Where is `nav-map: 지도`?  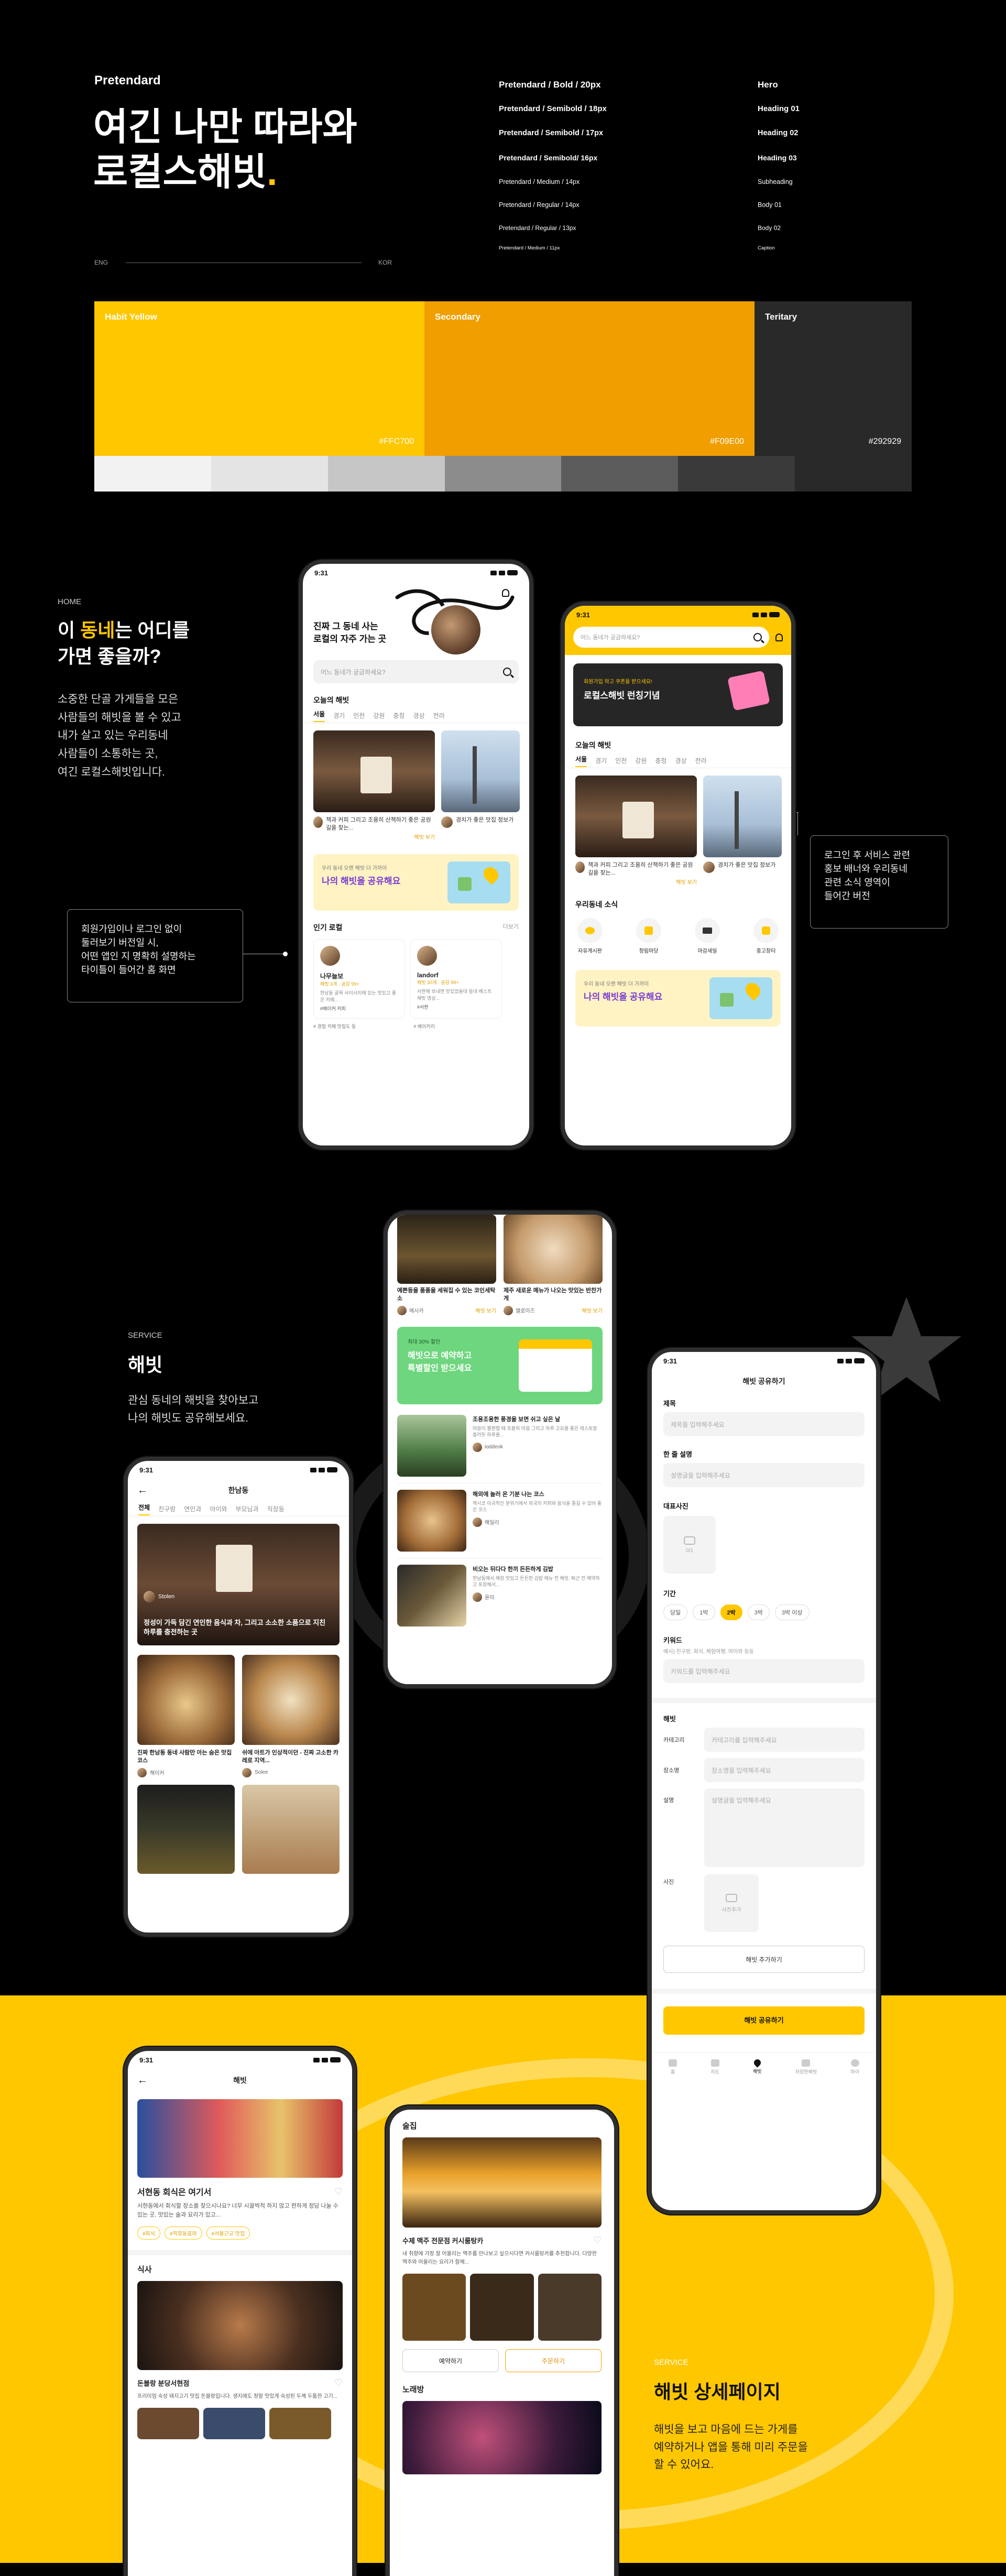 nav-map: 지도 is located at coordinates (714, 2067).